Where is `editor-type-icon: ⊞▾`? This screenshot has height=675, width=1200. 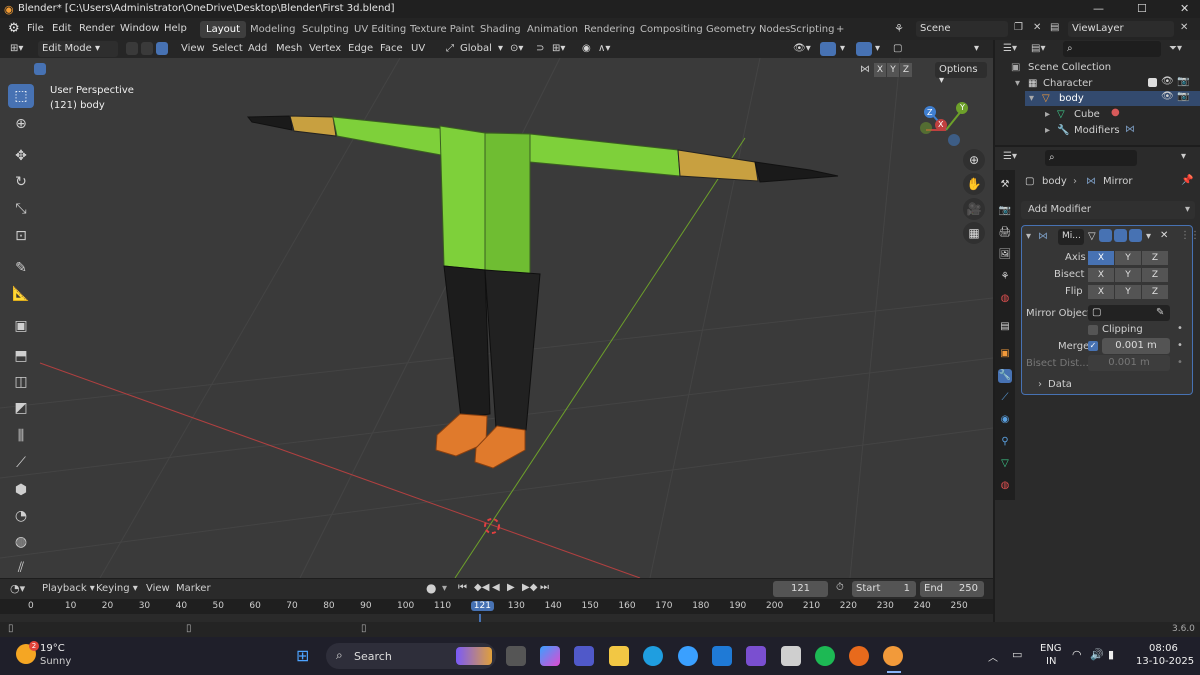
editor-type-icon: ⊞▾ is located at coordinates (16, 48).